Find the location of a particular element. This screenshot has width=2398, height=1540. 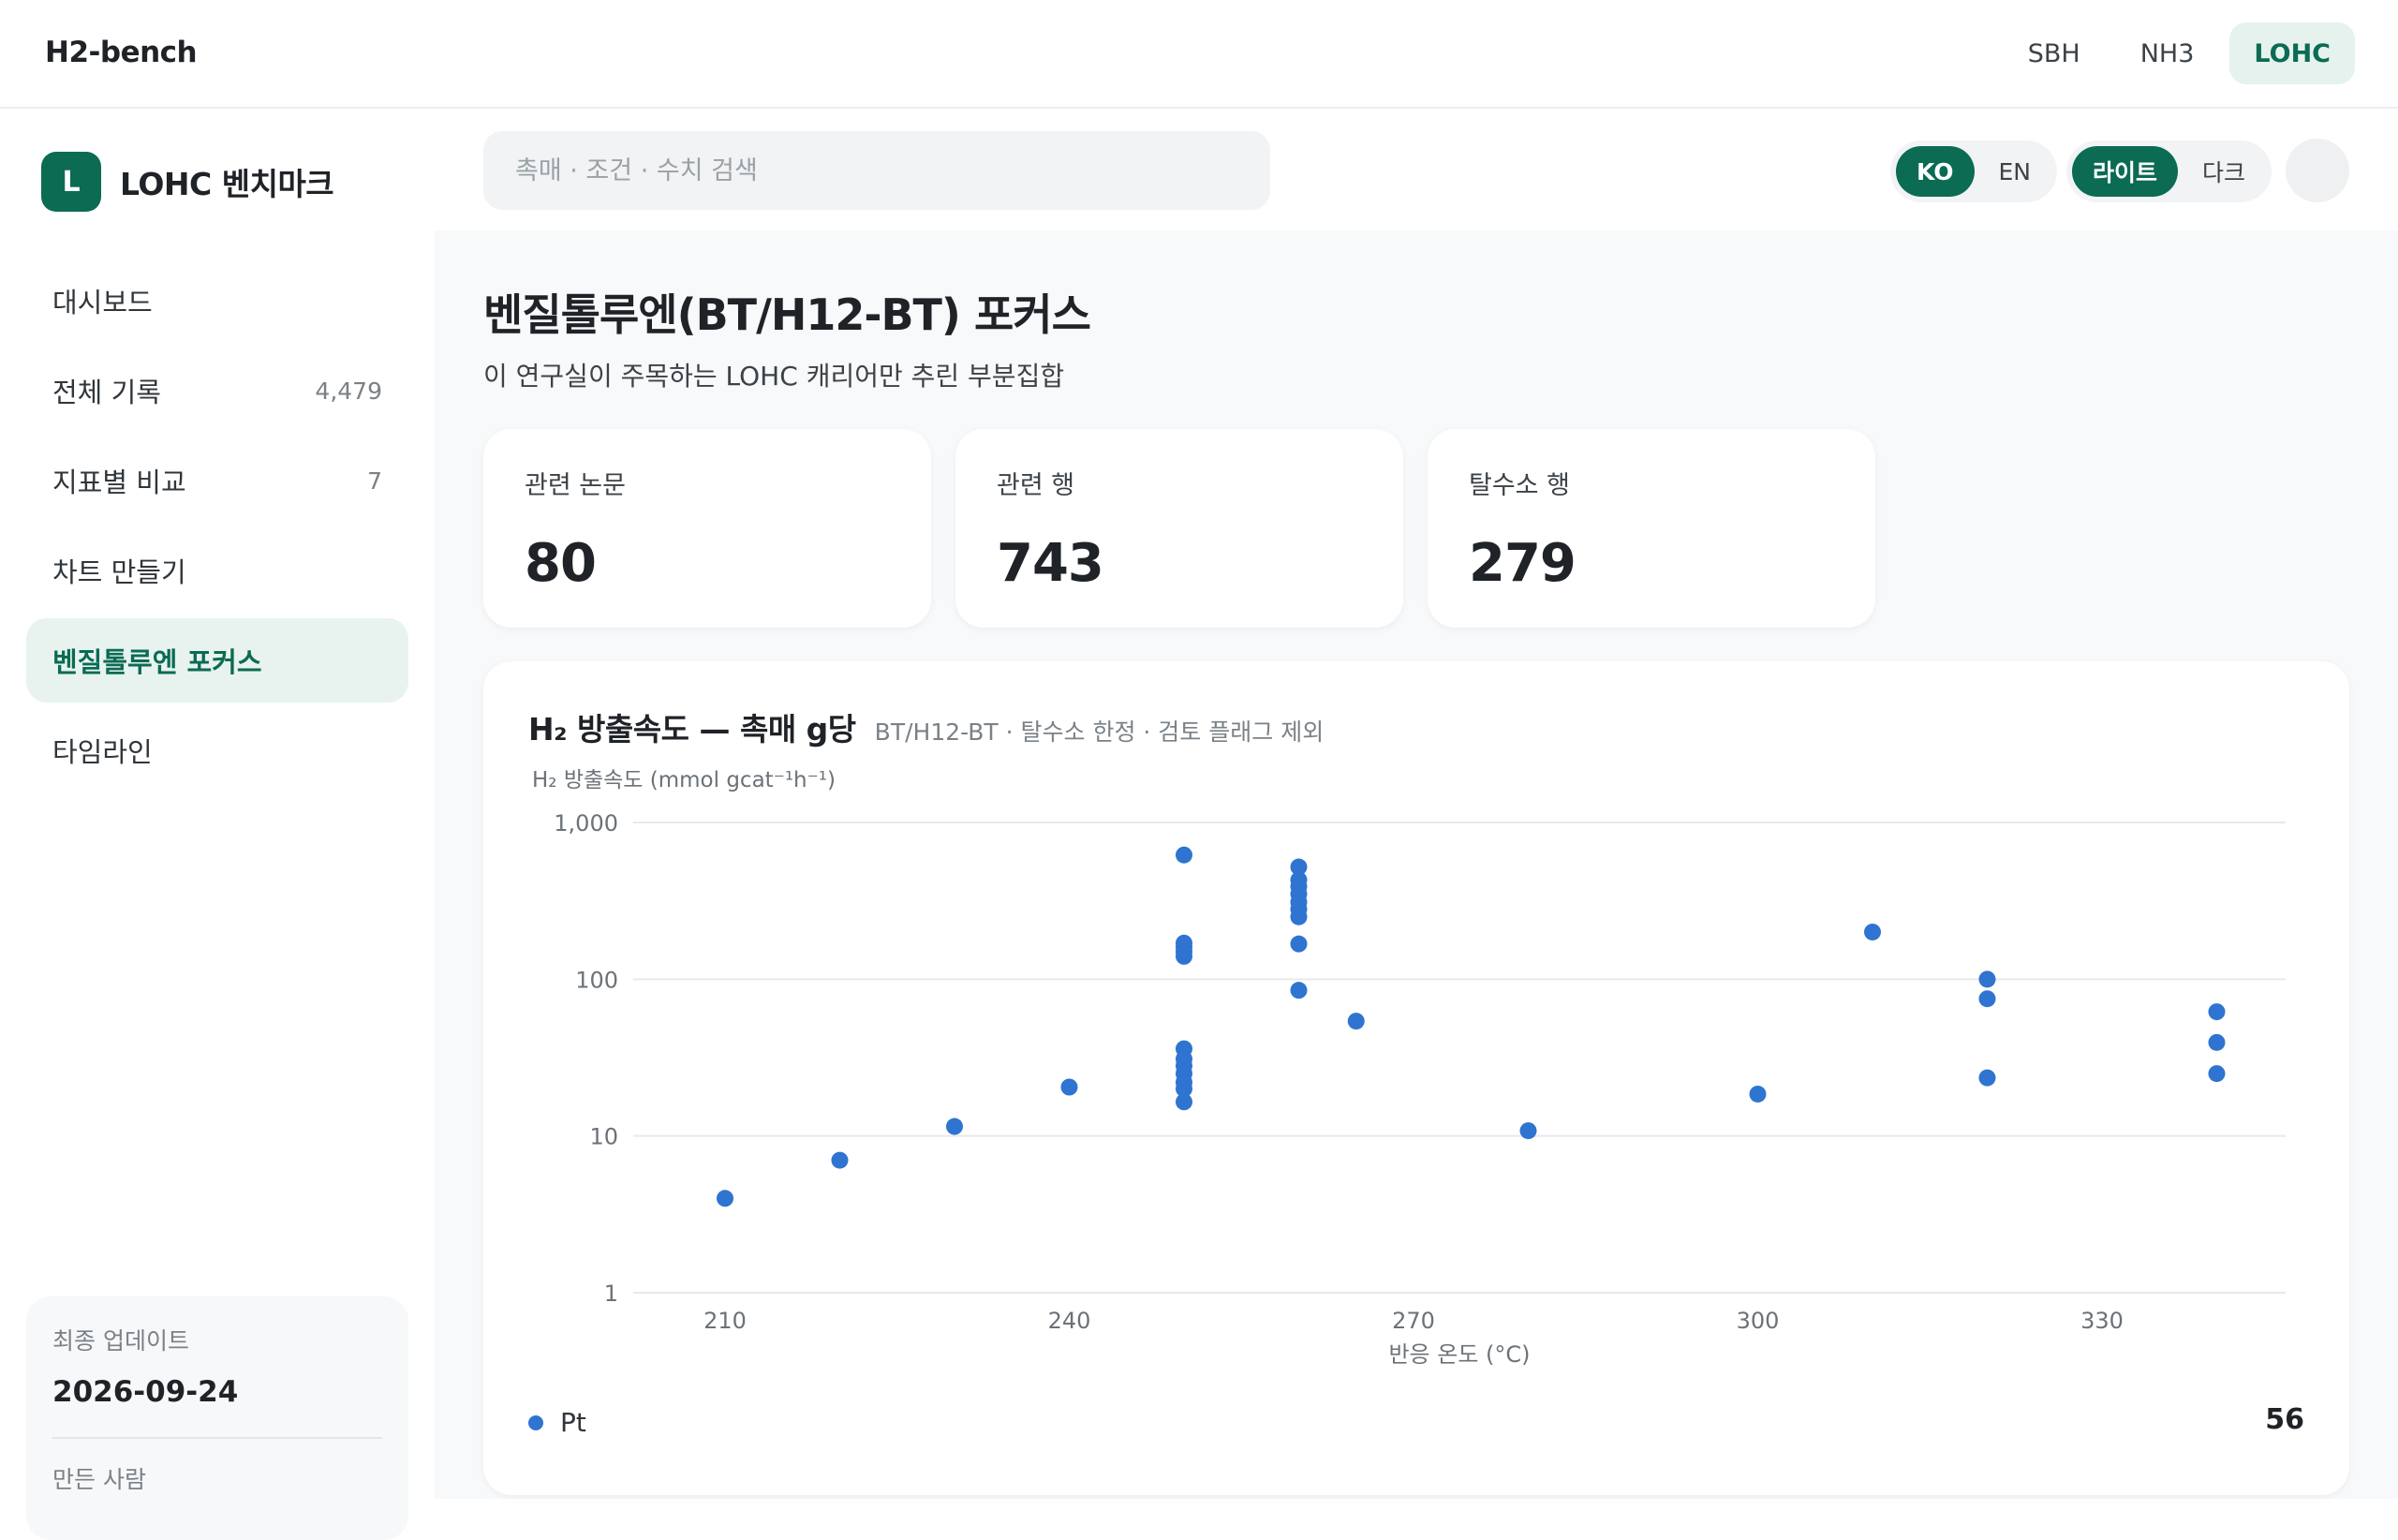

theme-toggle: 라이트 다크 is located at coordinates (2169, 171).